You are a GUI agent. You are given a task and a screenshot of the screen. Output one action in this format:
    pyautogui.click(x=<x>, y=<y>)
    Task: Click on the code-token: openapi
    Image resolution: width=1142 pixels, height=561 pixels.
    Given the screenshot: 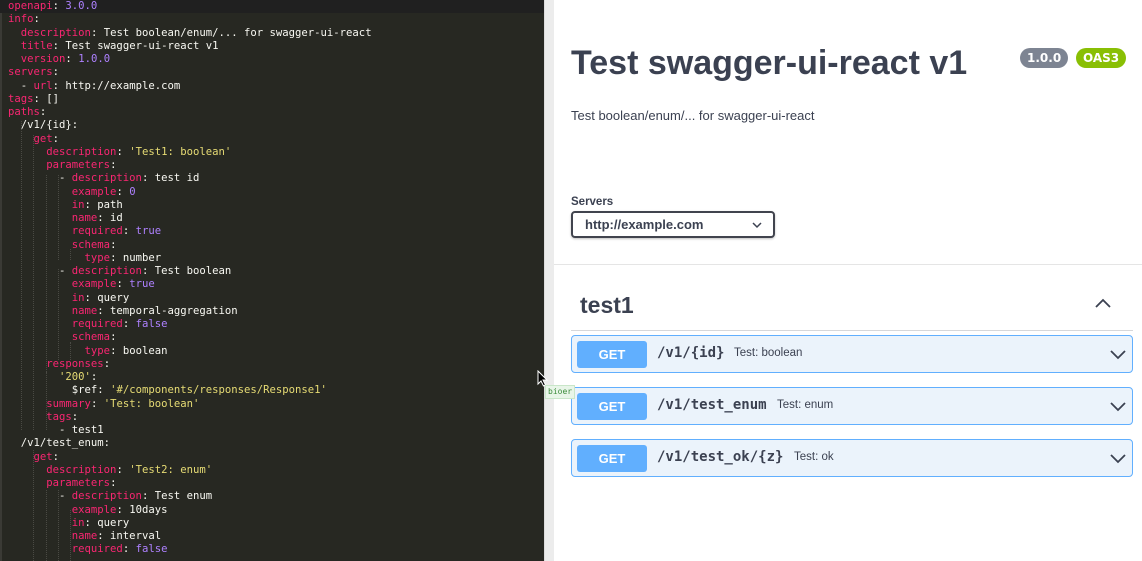 What is the action you would take?
    pyautogui.click(x=30, y=6)
    